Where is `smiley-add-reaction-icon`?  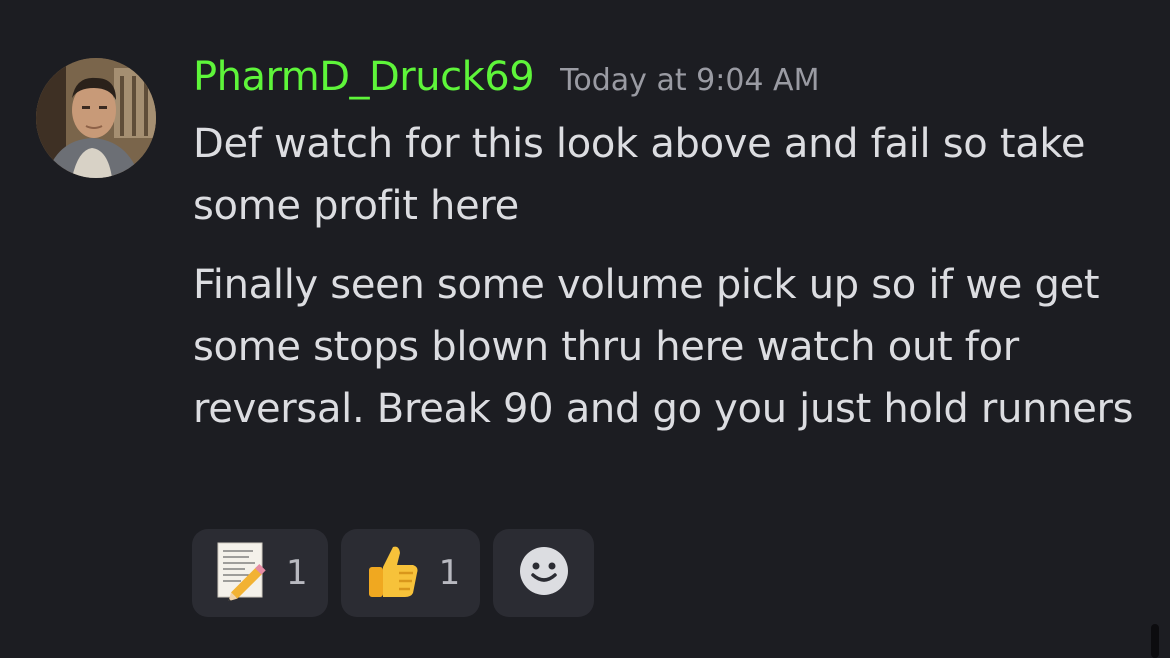
smiley-add-reaction-icon is located at coordinates (544, 573).